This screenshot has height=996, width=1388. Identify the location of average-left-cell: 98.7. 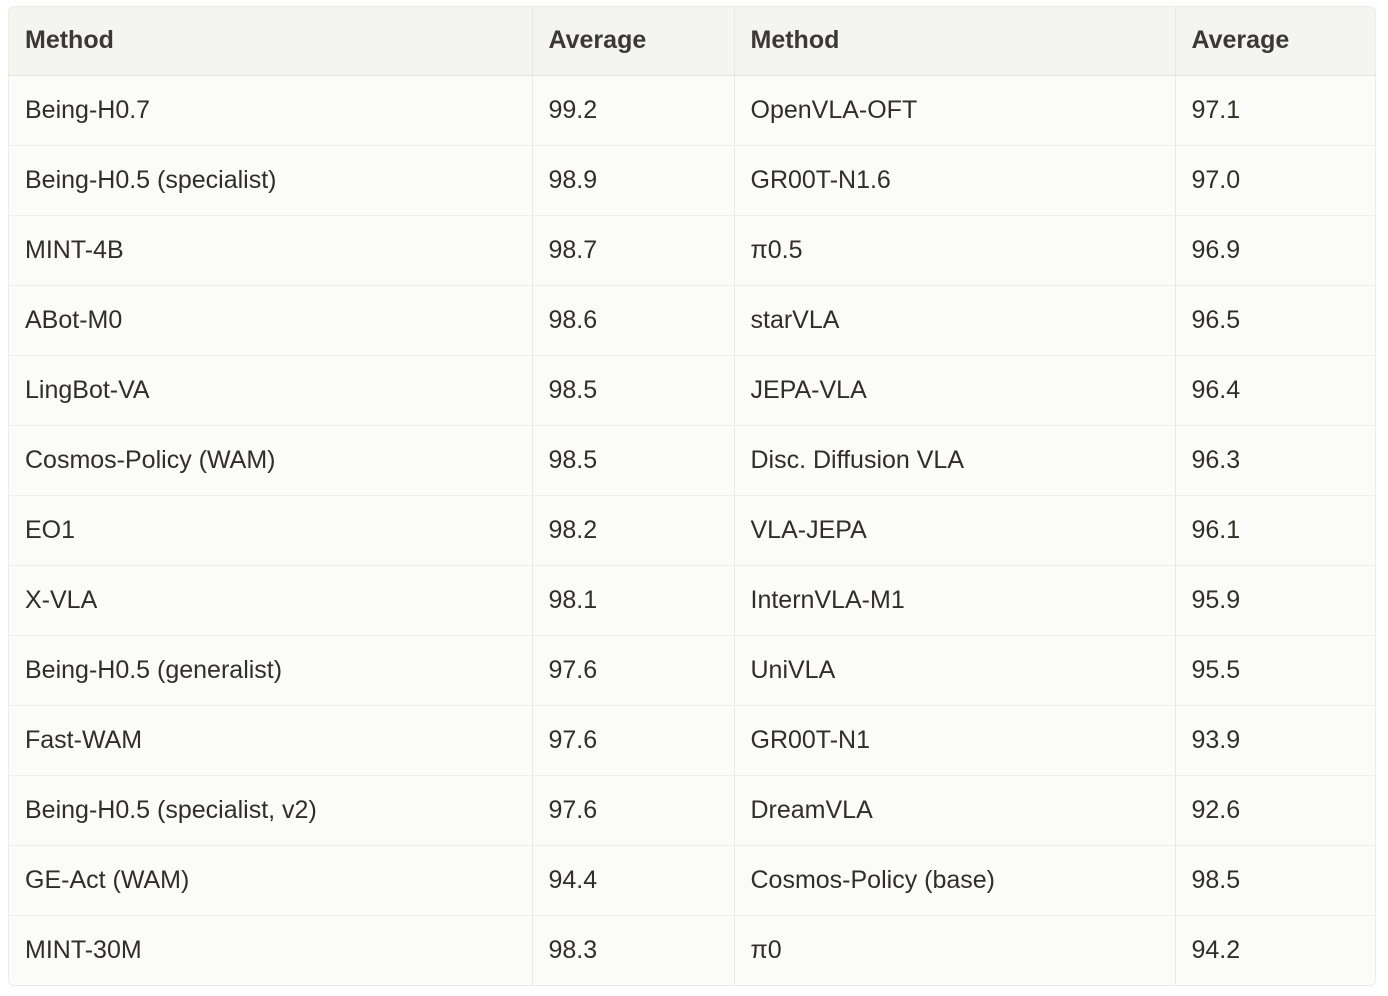
(633, 250).